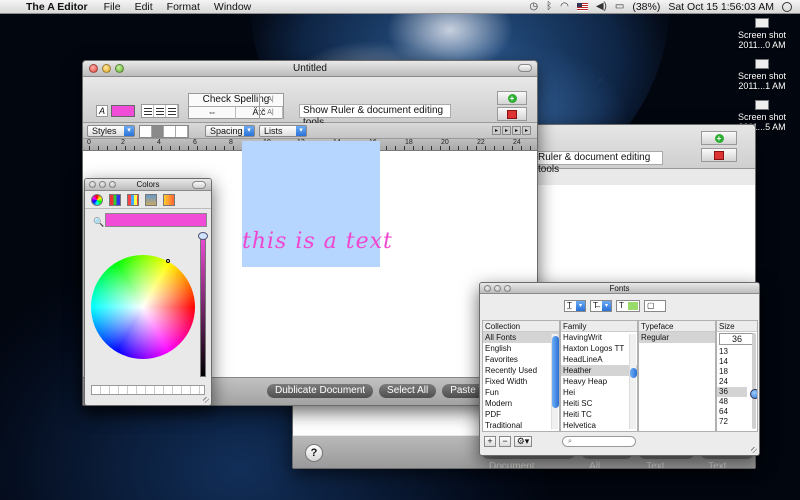  I want to click on show-ruler-button: Ruler & document editing tools, so click(598, 163).